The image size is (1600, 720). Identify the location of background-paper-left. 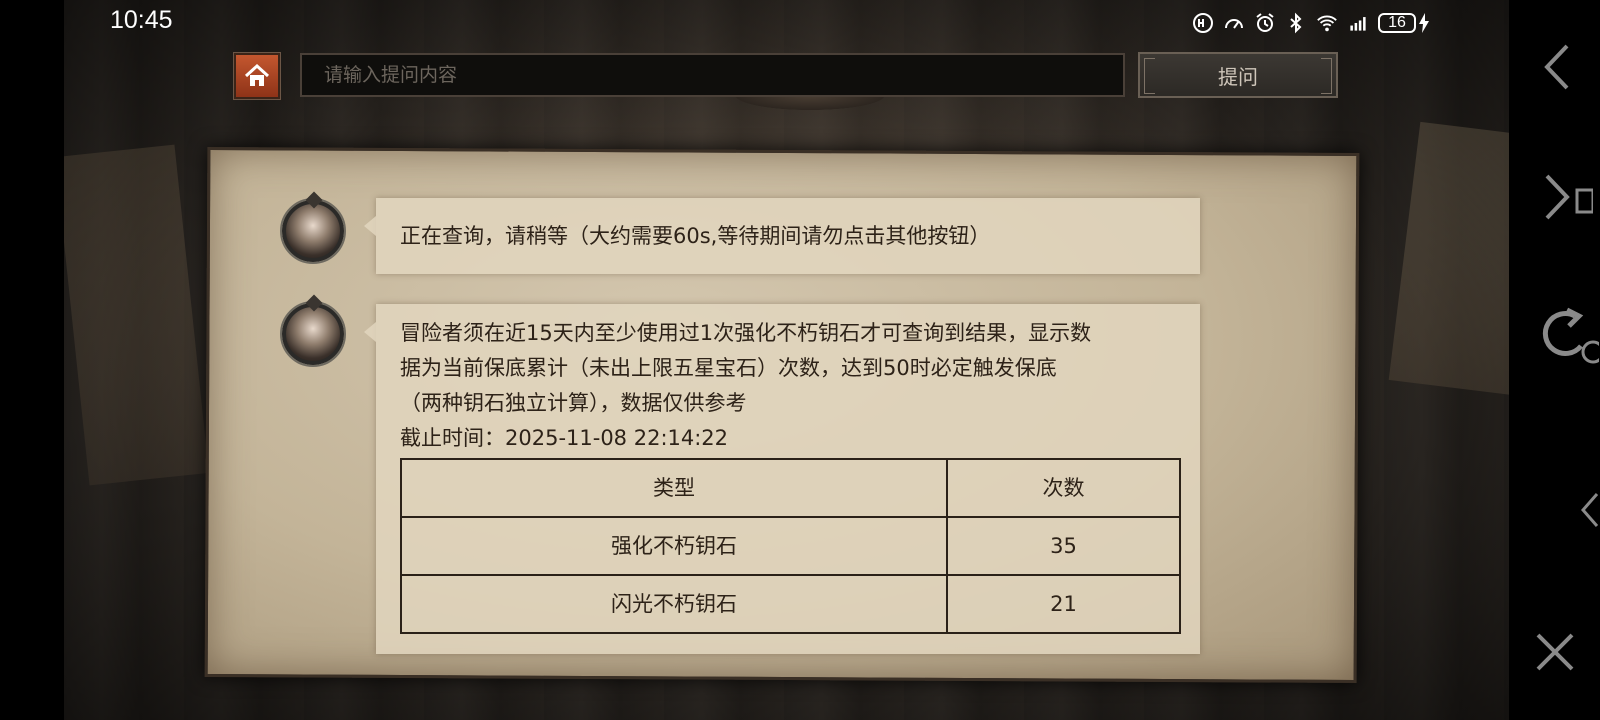
(136, 315).